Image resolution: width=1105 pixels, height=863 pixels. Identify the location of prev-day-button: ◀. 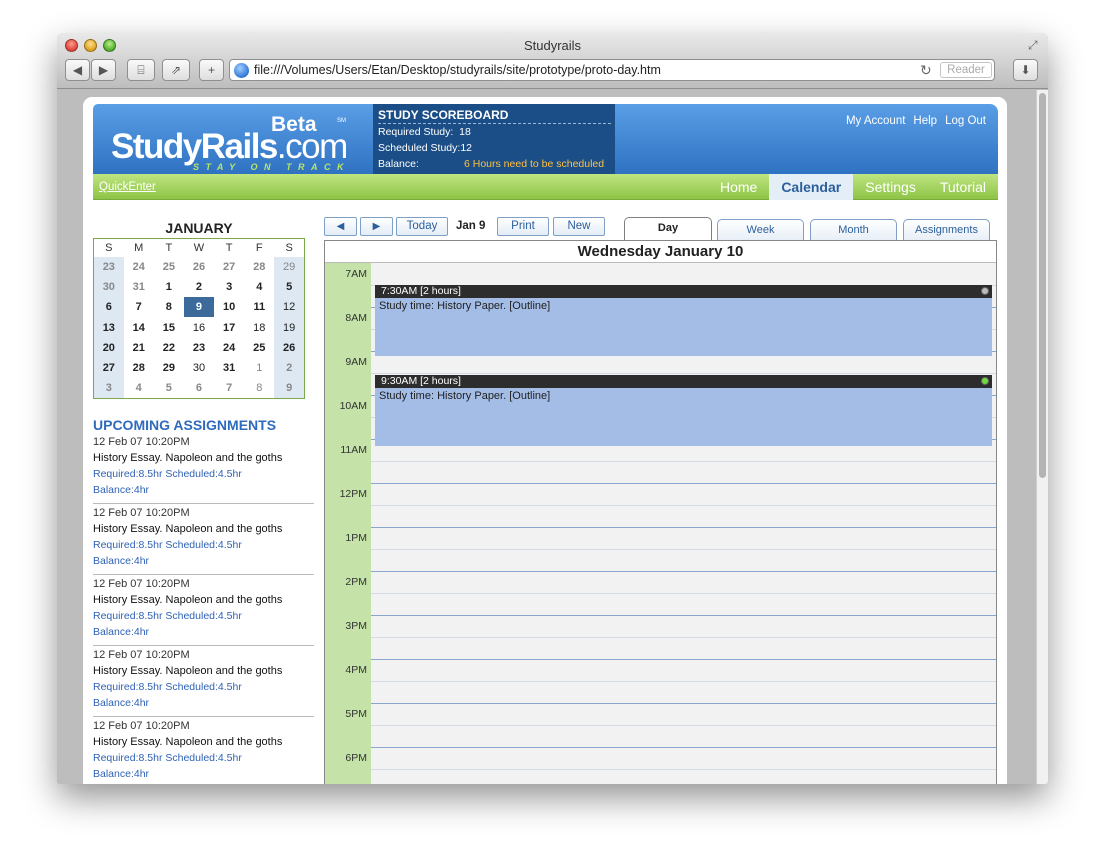
(340, 226).